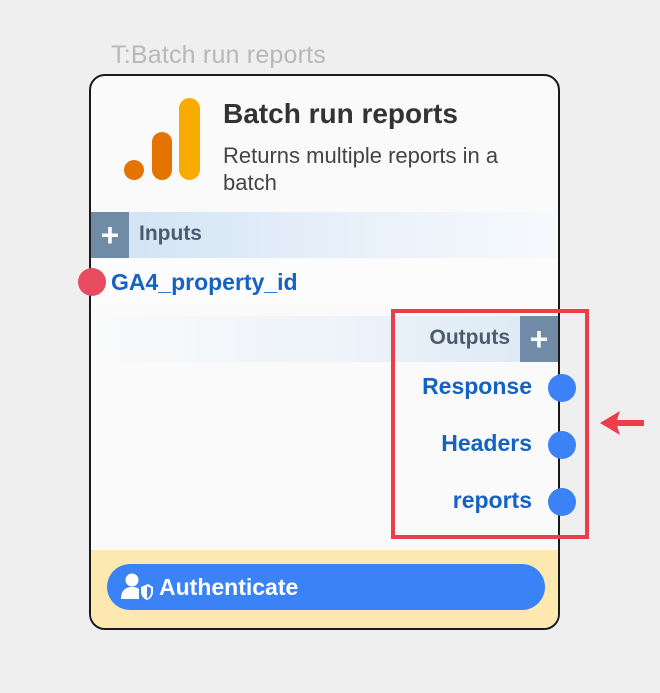 The image size is (660, 693). Describe the element at coordinates (324, 283) in the screenshot. I see `input-row-ga4-property-id: GA4_property_id` at that location.